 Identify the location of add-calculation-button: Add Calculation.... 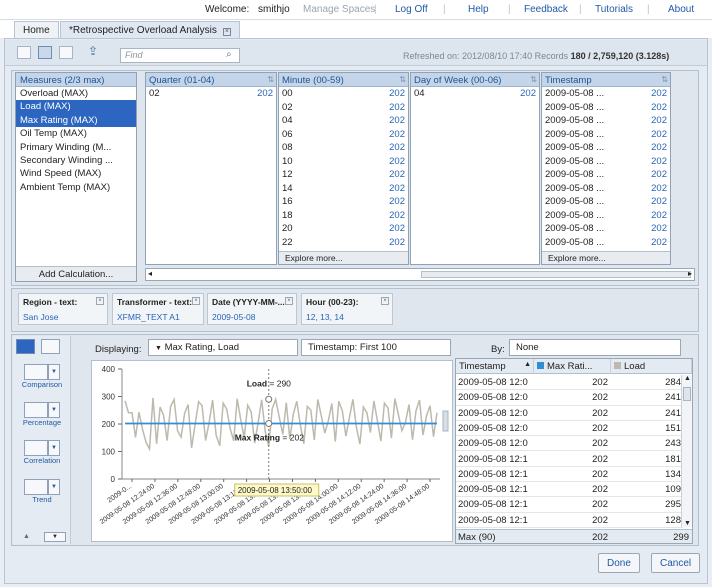
(76, 273).